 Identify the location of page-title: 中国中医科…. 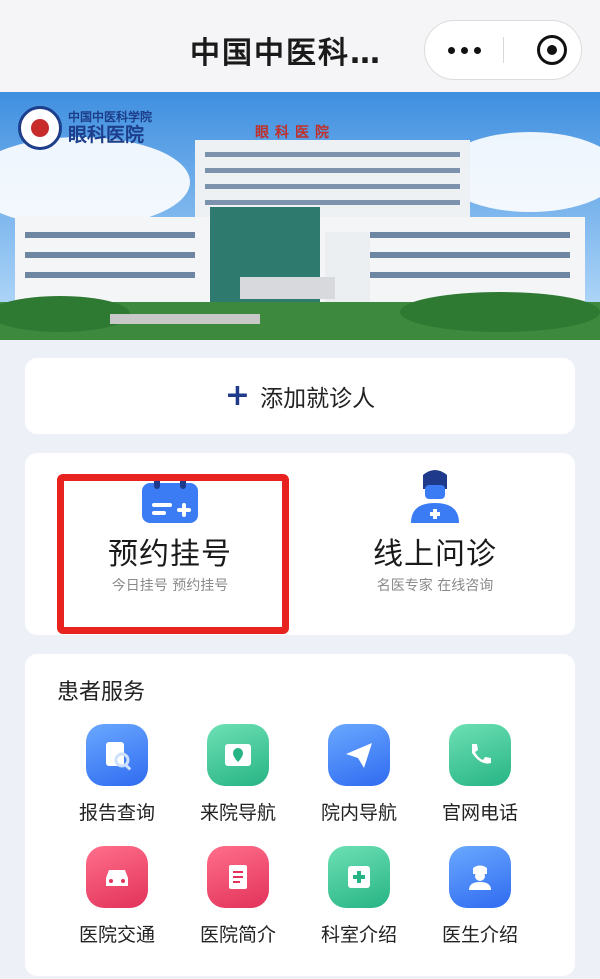
(286, 53).